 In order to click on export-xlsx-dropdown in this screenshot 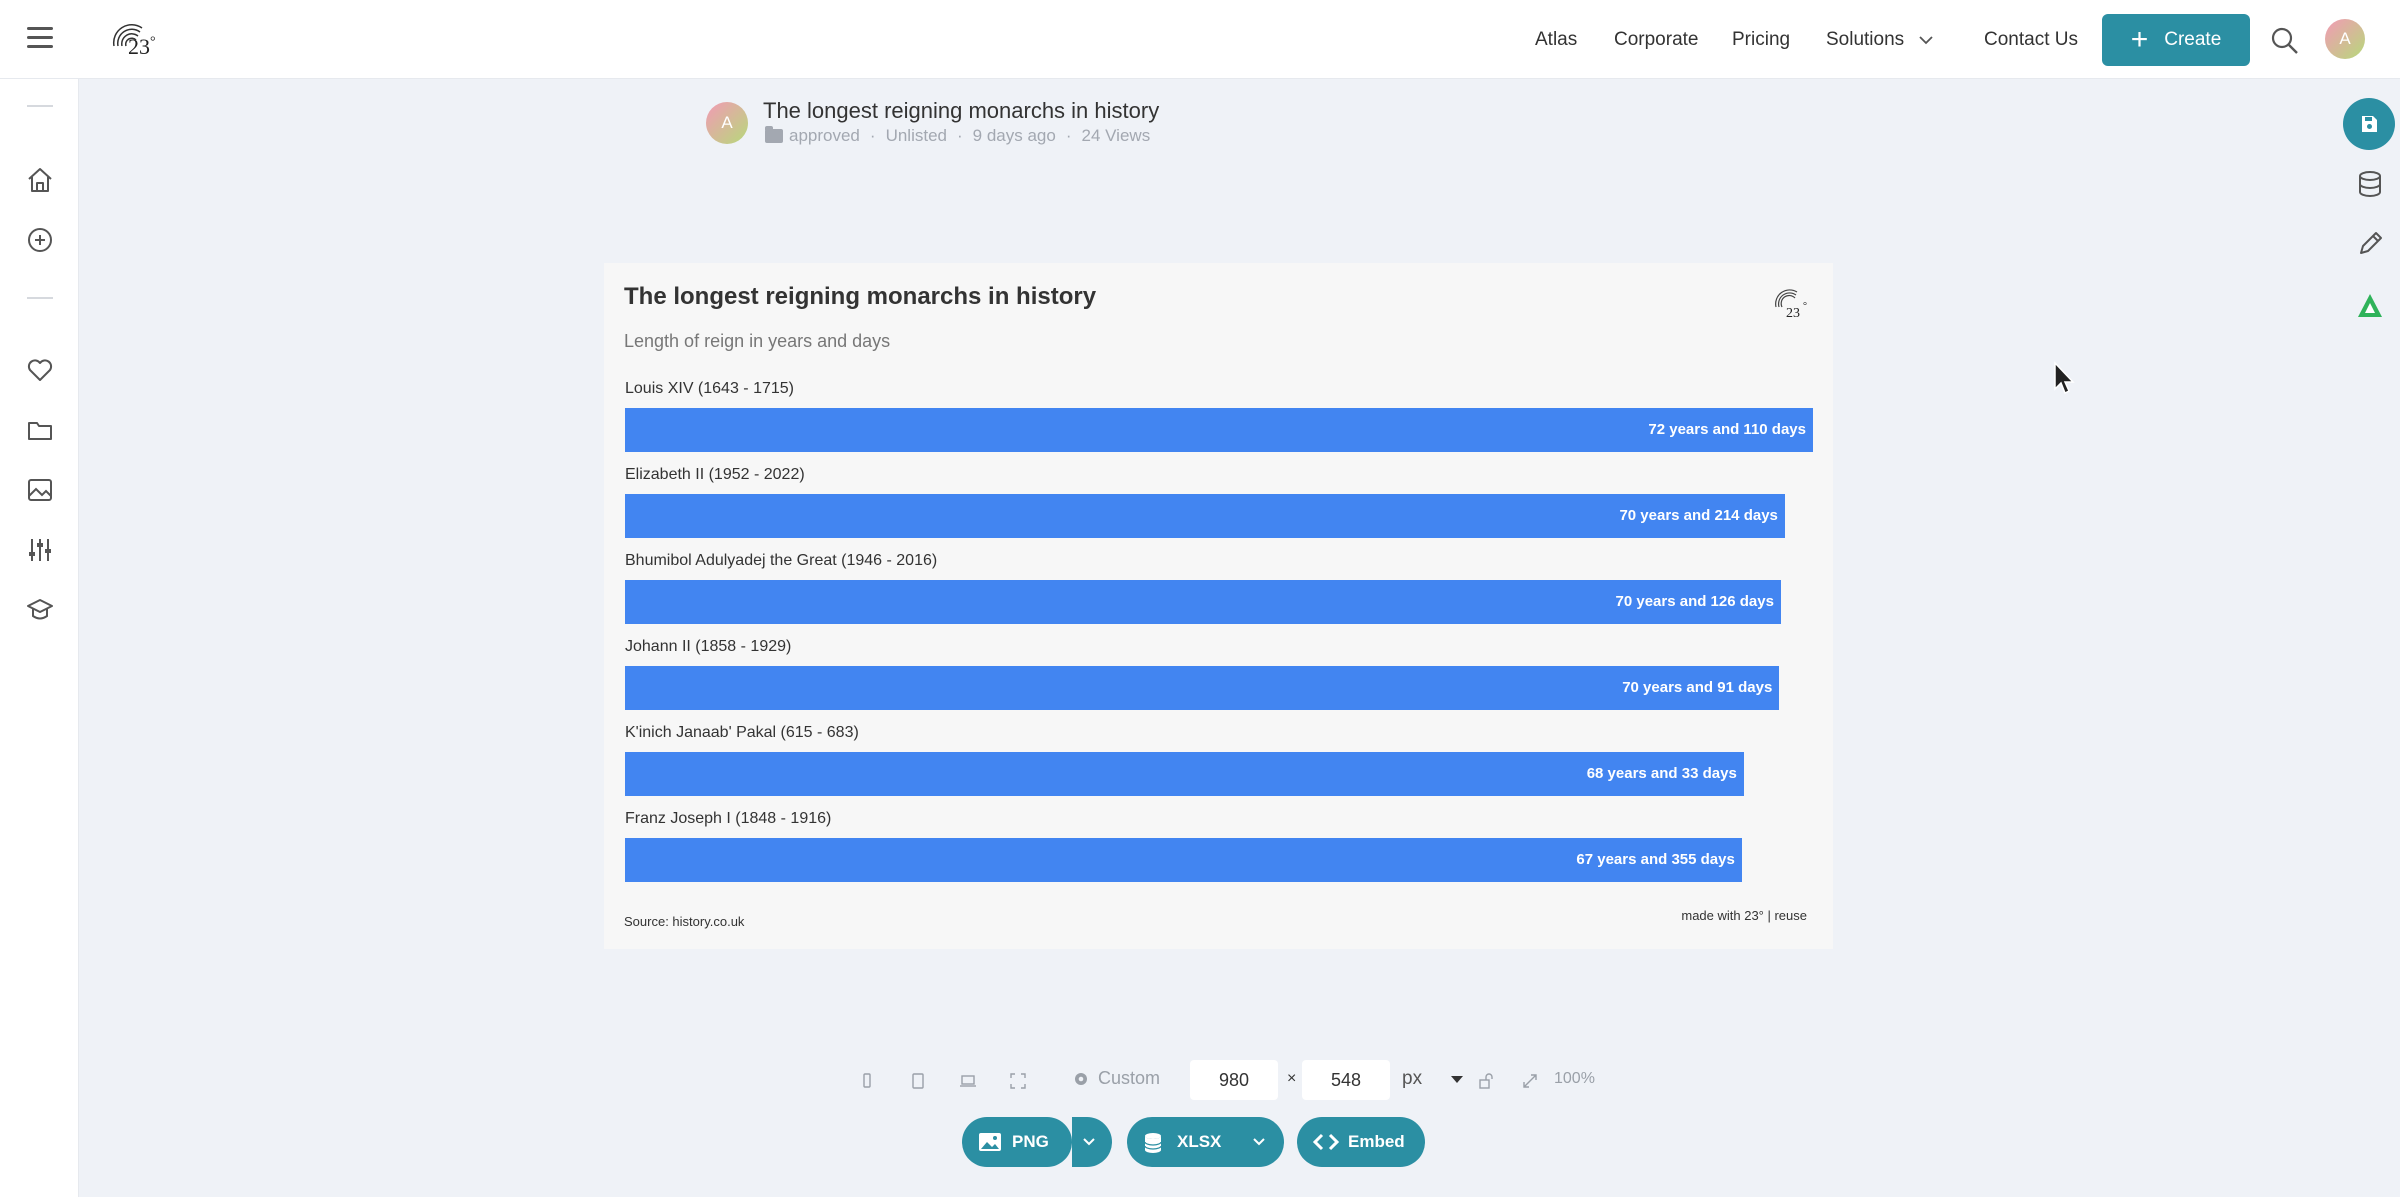, I will do `click(1262, 1142)`.